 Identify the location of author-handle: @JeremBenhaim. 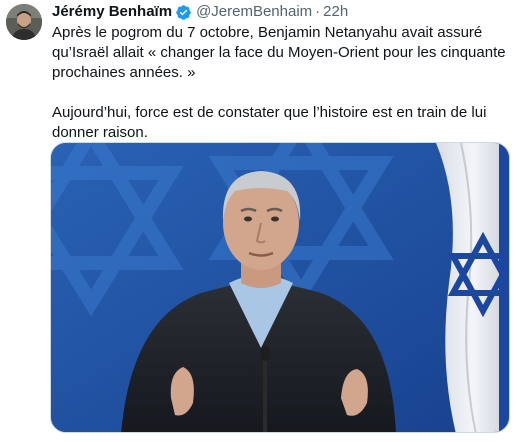
(254, 12).